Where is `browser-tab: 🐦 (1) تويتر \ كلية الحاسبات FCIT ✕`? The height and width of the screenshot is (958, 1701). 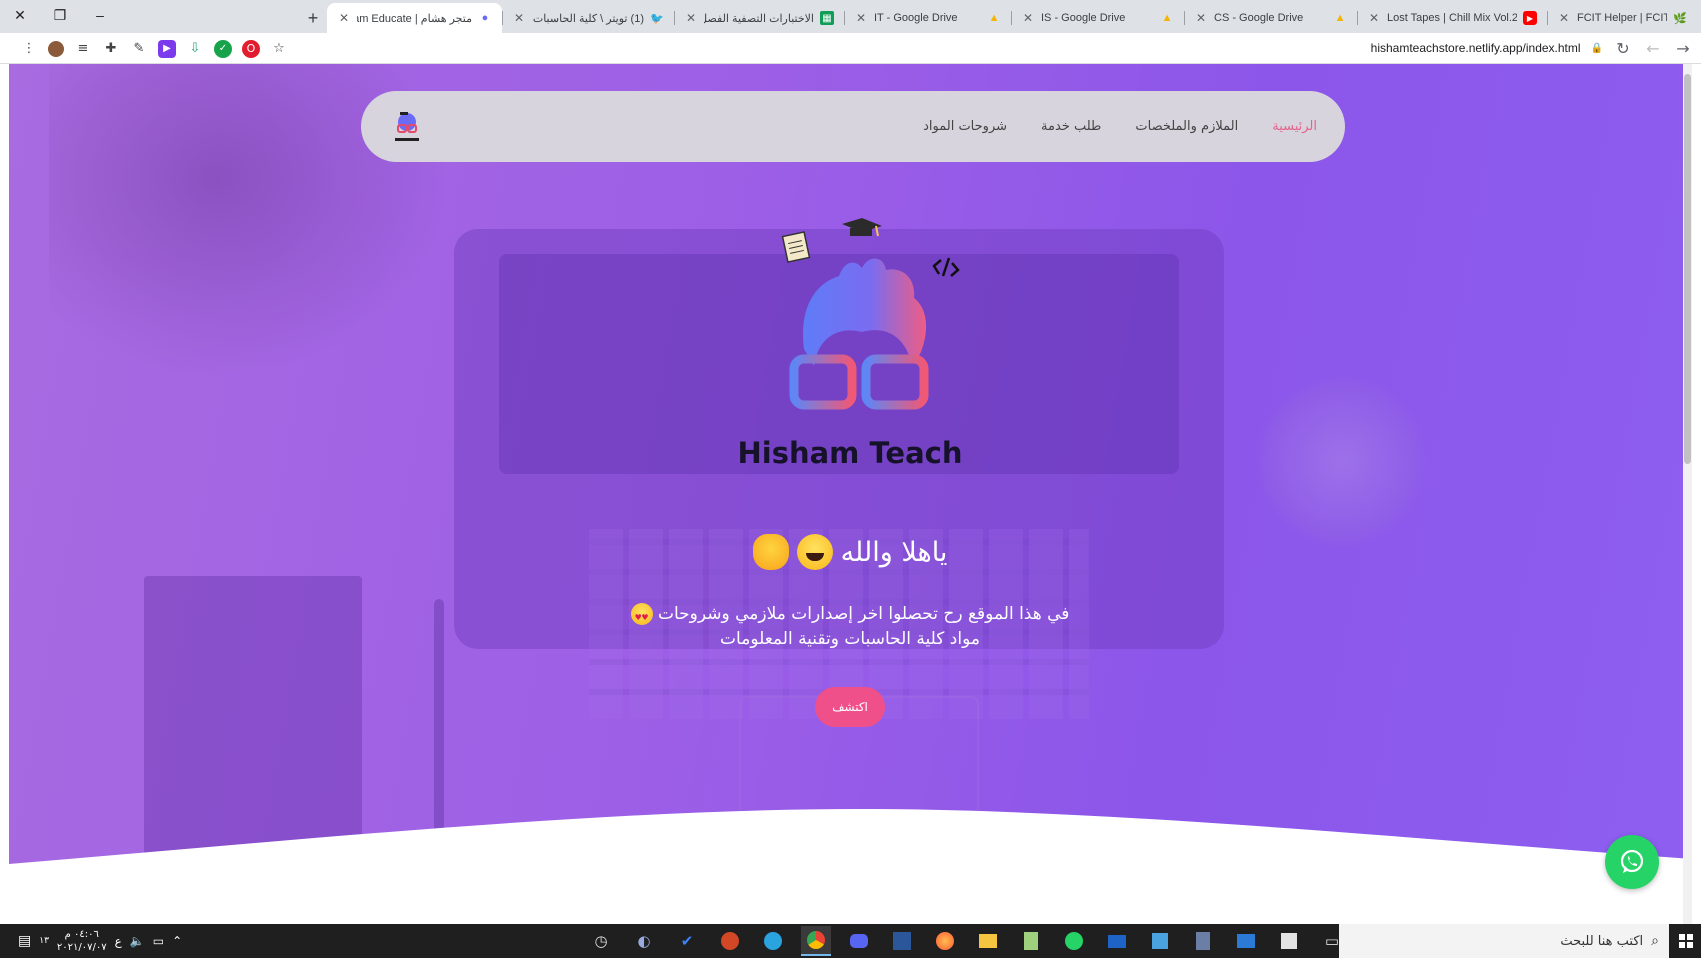 browser-tab: 🐦 (1) تويتر \ كلية الحاسبات FCIT ✕ is located at coordinates (588, 18).